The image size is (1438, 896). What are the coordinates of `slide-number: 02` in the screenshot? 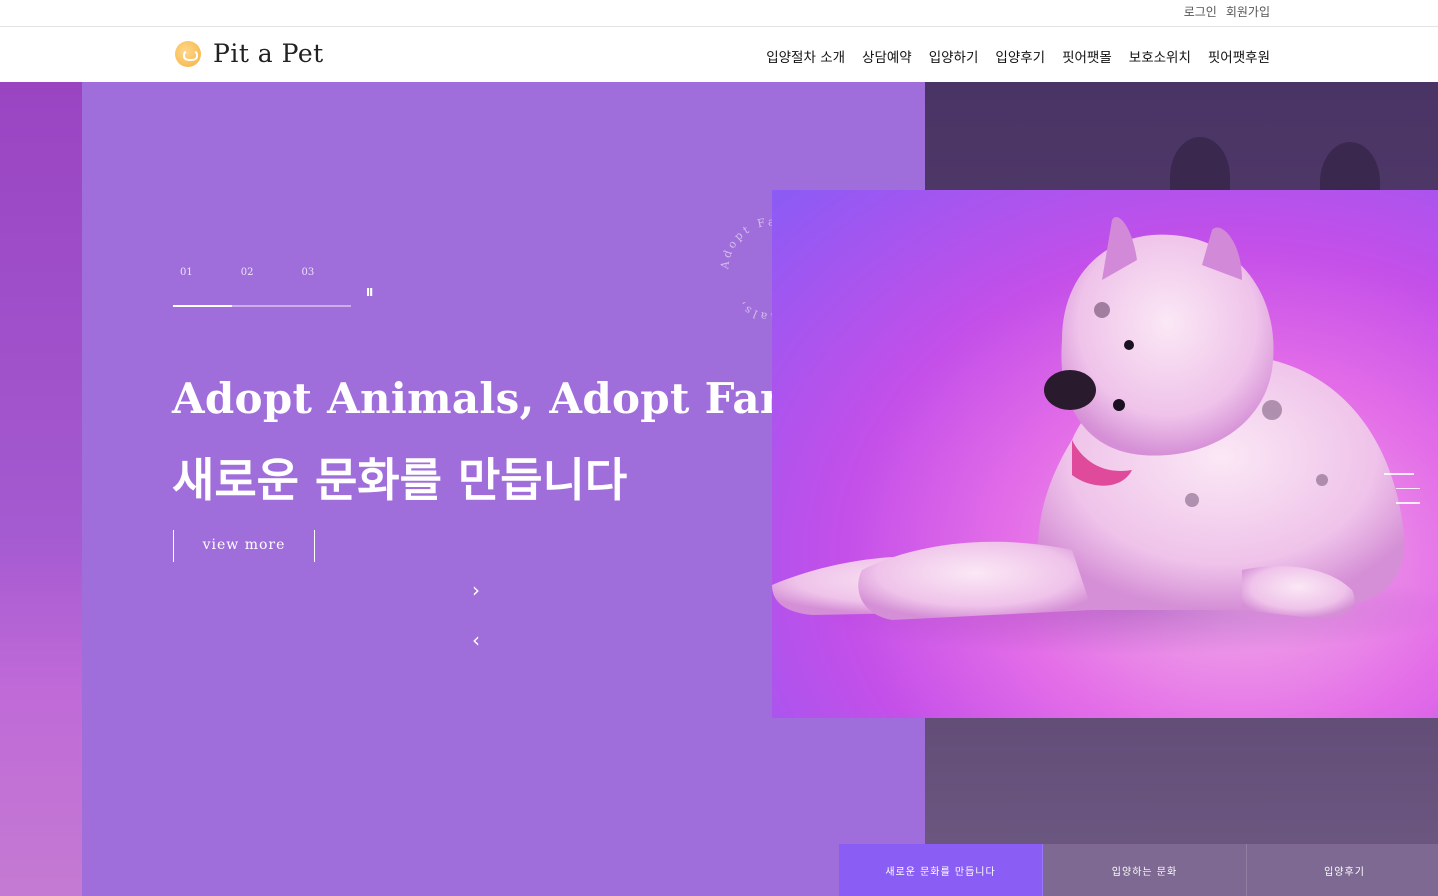 It's located at (247, 272).